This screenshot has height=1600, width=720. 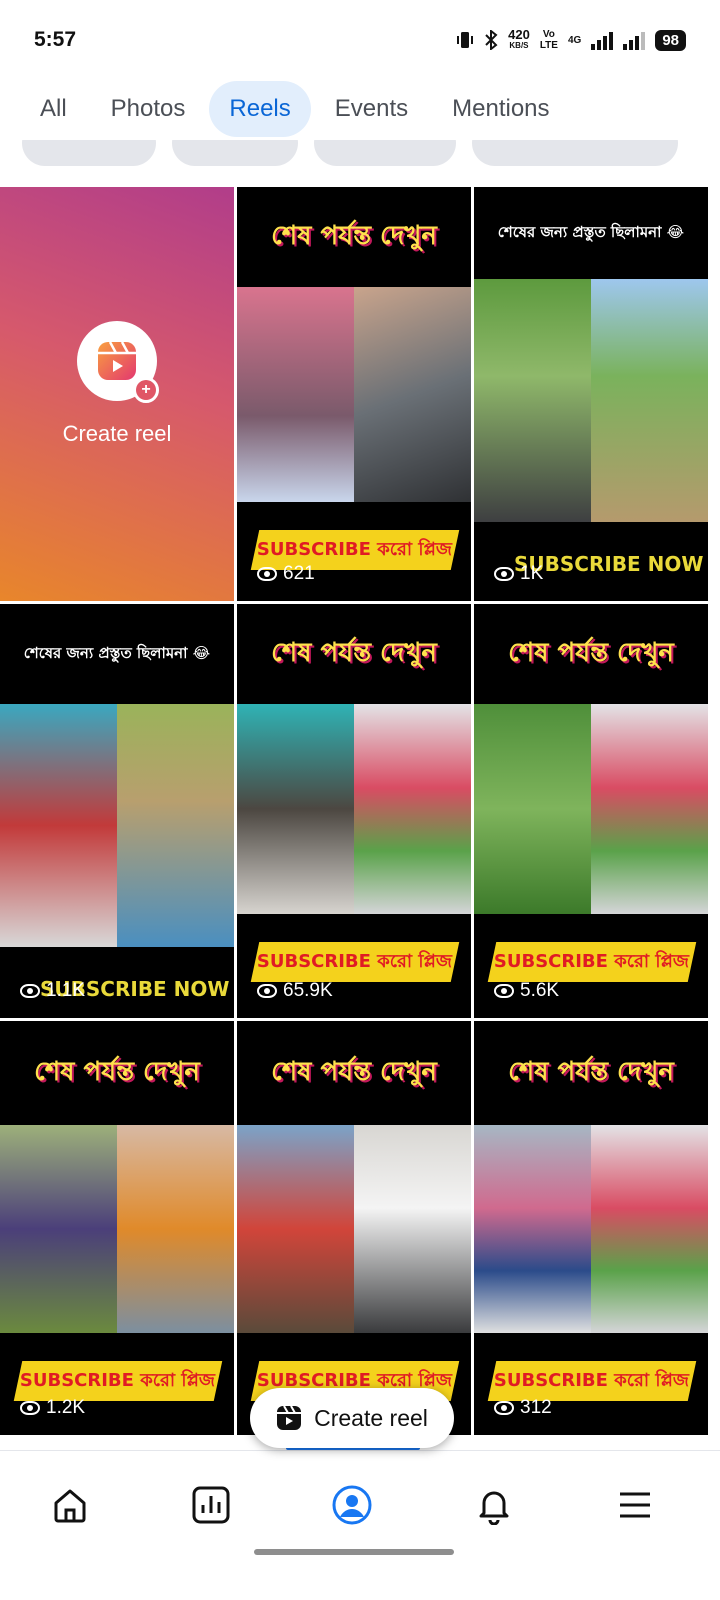 I want to click on nav-dashboard, so click(x=211, y=1505).